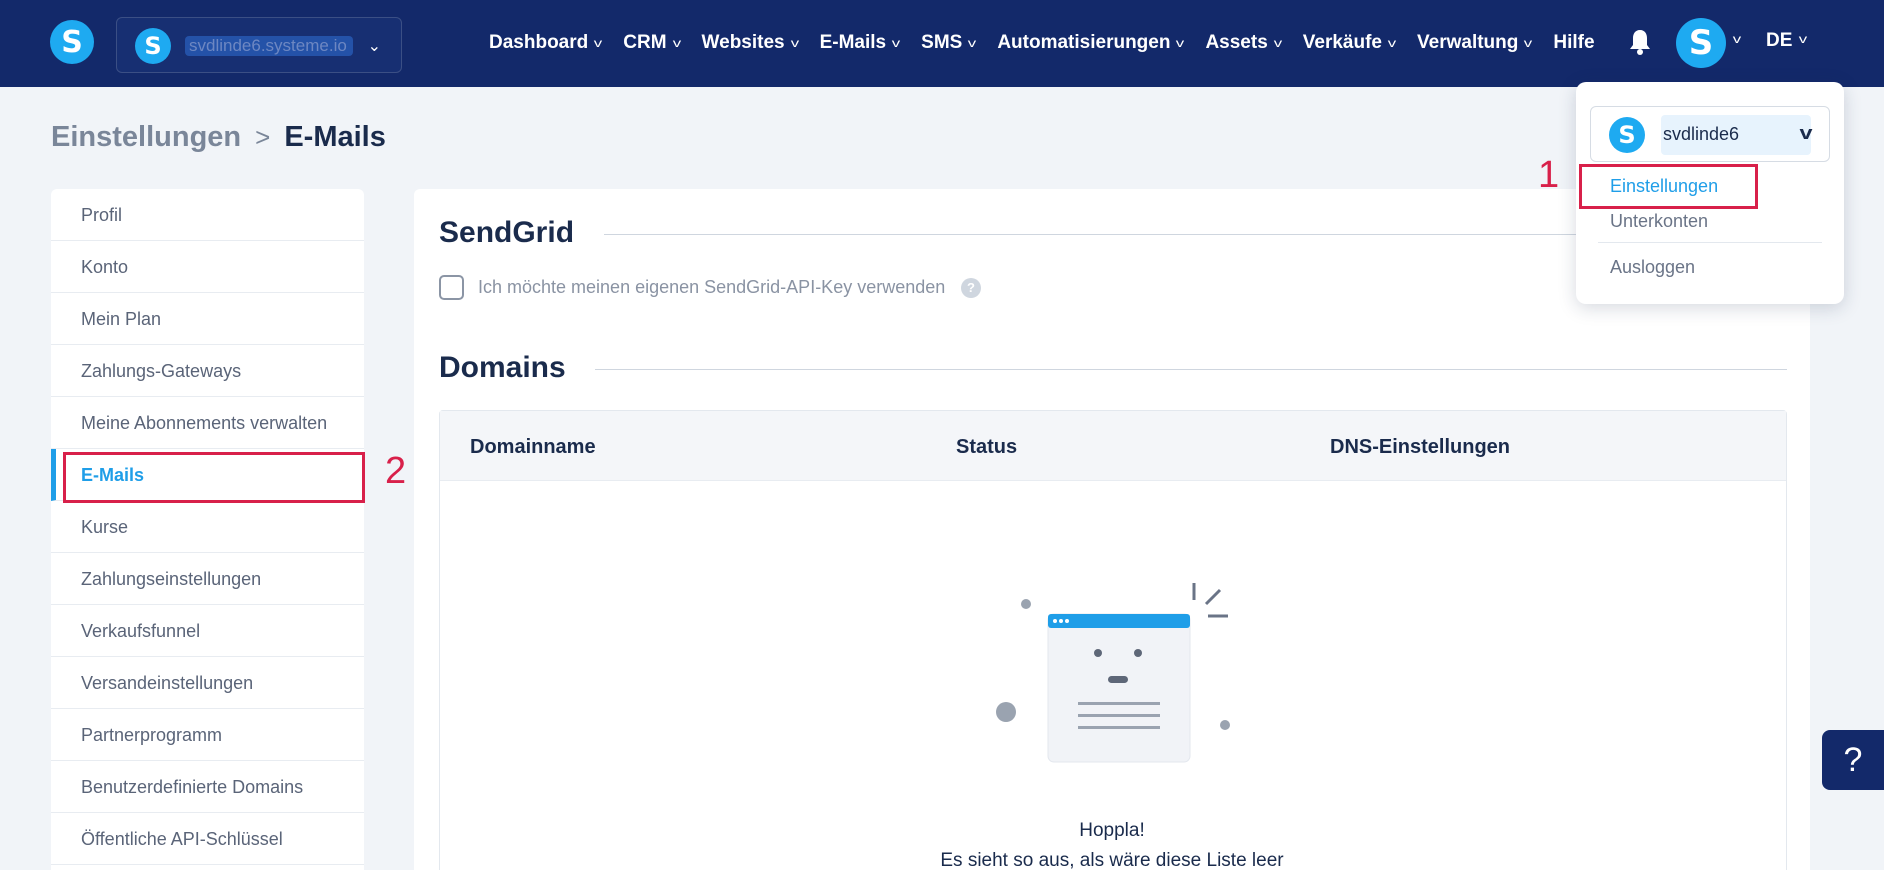  I want to click on breadcrumb: Einstellungen > E-Mails, so click(218, 137).